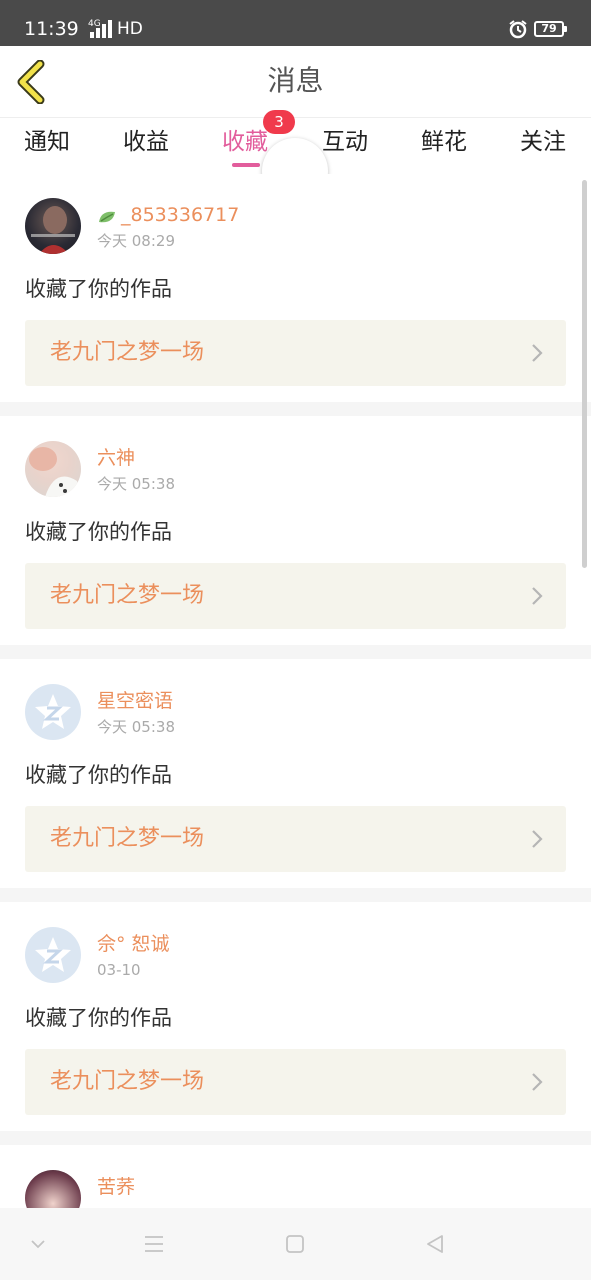  What do you see at coordinates (279, 122) in the screenshot?
I see `unread-badge: 3` at bounding box center [279, 122].